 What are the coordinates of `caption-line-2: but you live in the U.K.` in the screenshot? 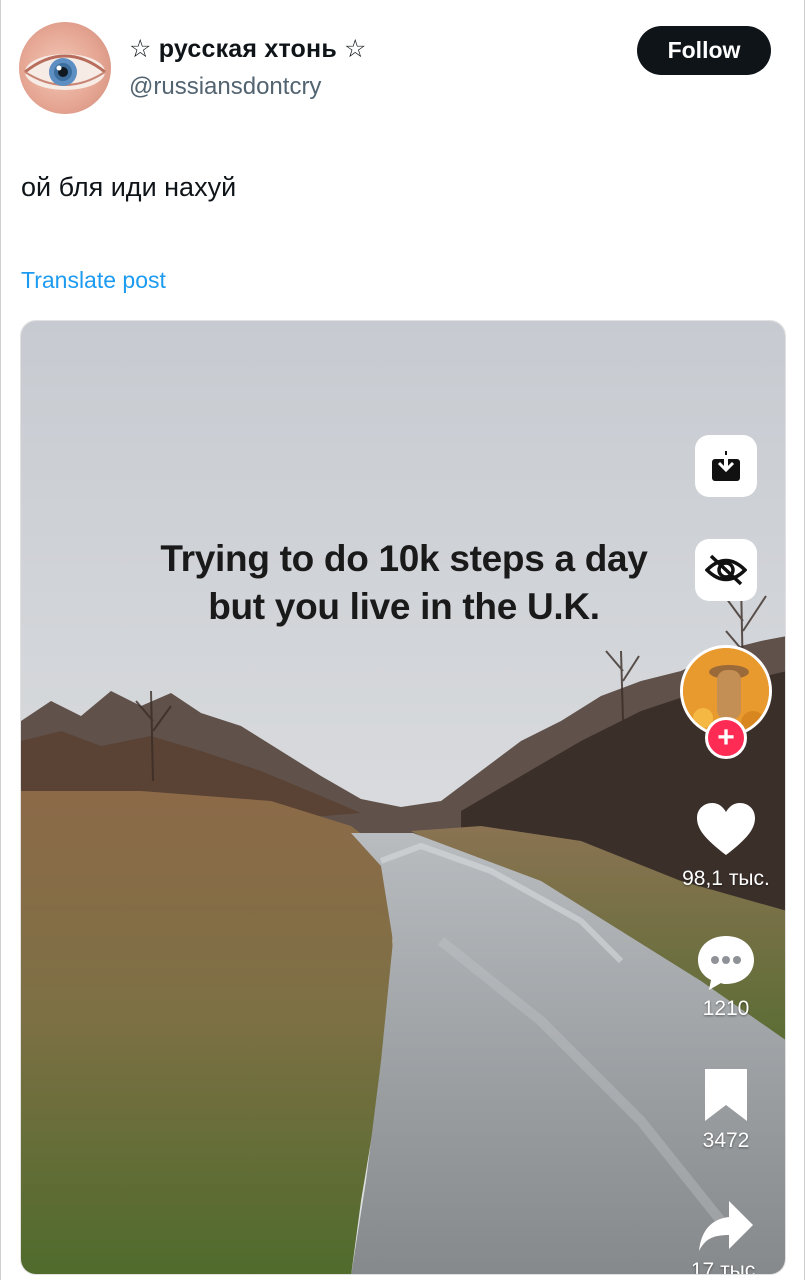 It's located at (404, 606).